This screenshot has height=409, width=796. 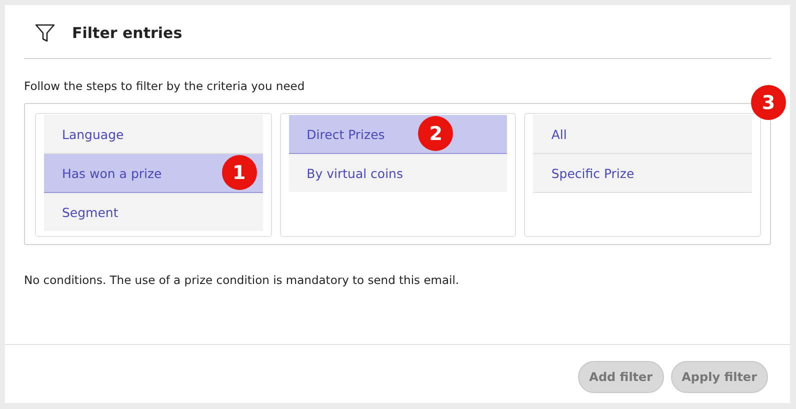 I want to click on step-number-badge: 3, so click(x=768, y=102).